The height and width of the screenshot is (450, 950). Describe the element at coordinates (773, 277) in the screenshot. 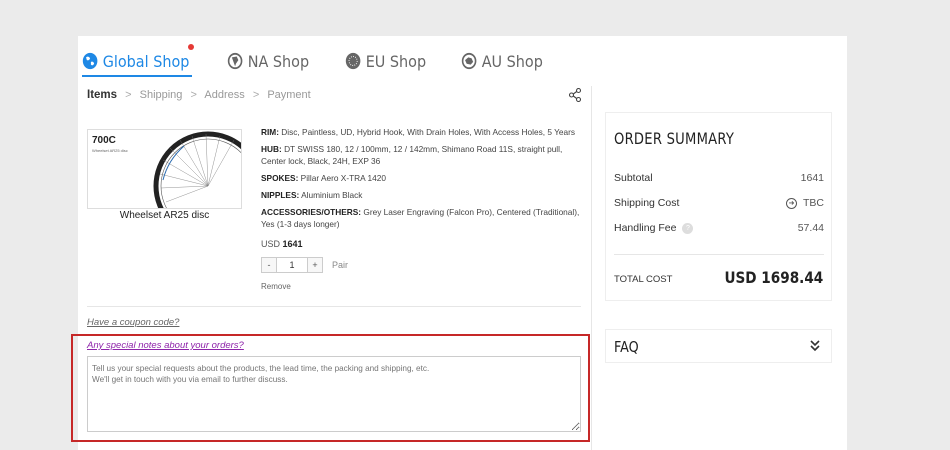

I see `total-value: USD 1698.44` at that location.